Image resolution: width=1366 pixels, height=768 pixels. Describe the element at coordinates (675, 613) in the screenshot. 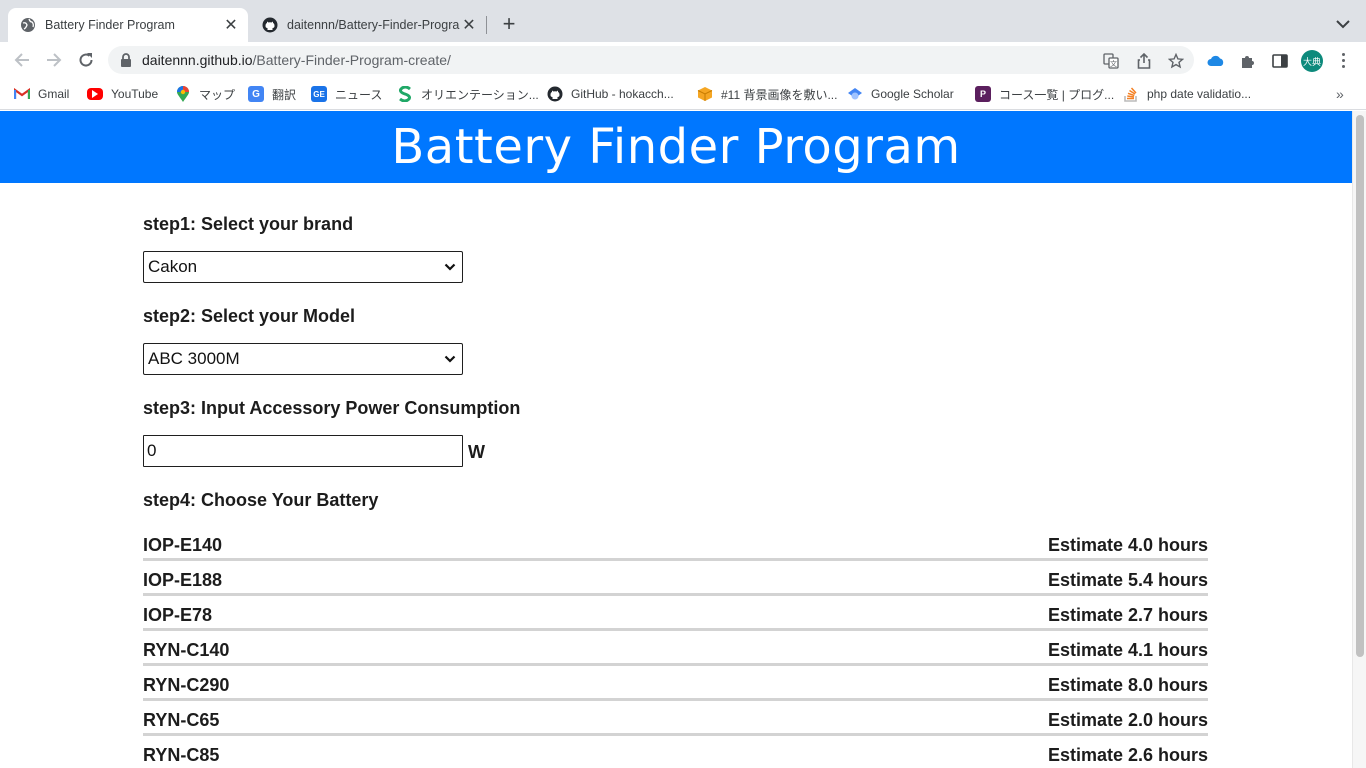

I see `battery-row: IOP-E78 Estimate 2.7 hours` at that location.